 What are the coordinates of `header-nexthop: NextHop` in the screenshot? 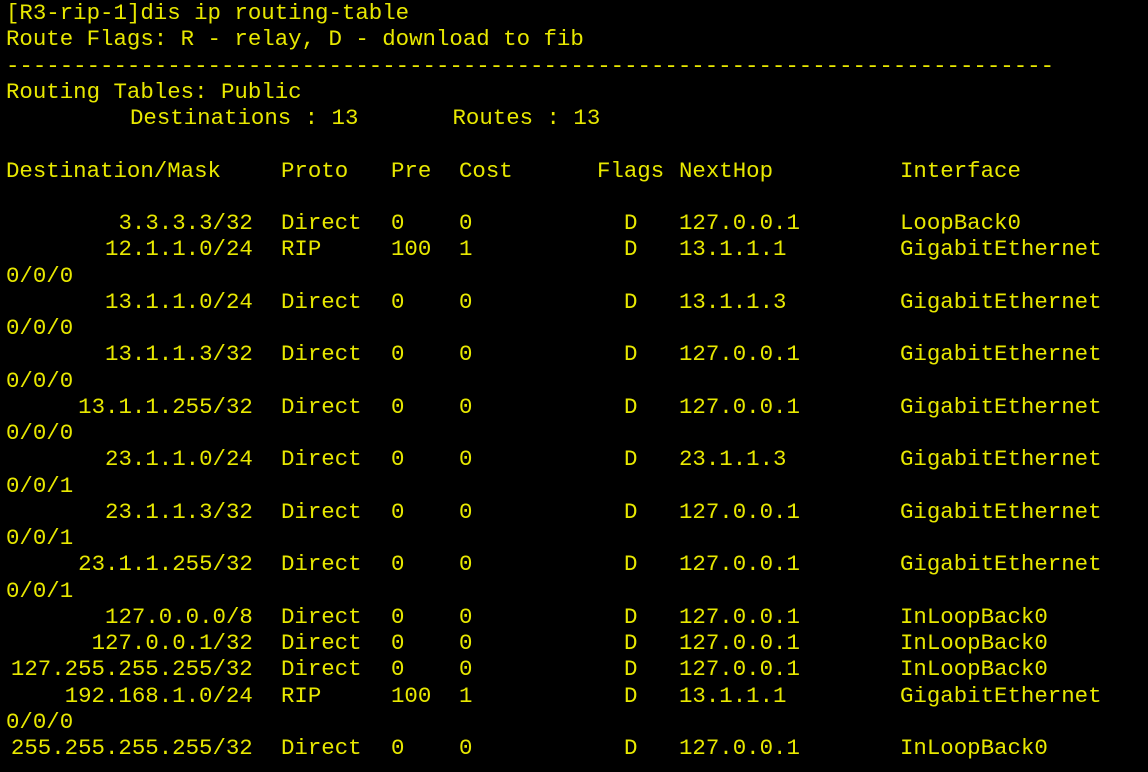 It's located at (726, 170).